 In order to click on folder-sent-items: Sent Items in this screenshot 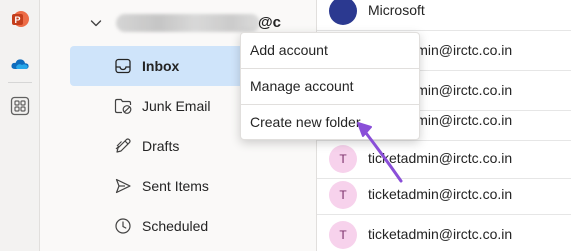, I will do `click(193, 186)`.